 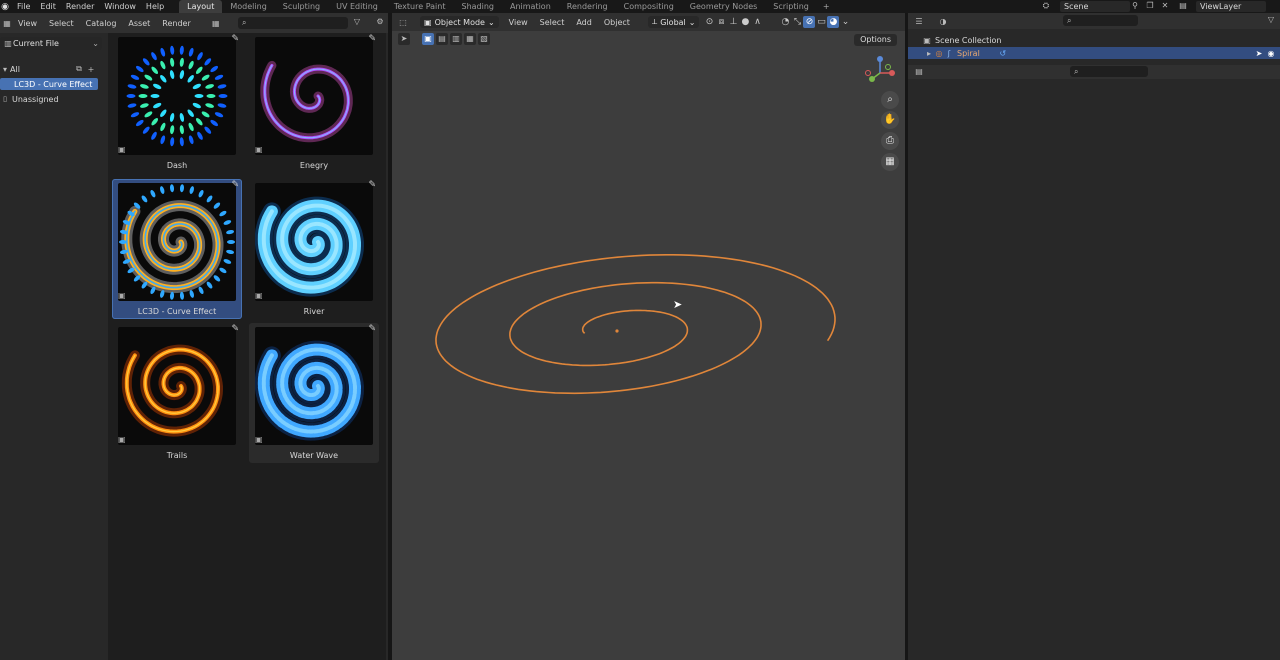 What do you see at coordinates (968, 40) in the screenshot?
I see `collection-label: Scene Collection` at bounding box center [968, 40].